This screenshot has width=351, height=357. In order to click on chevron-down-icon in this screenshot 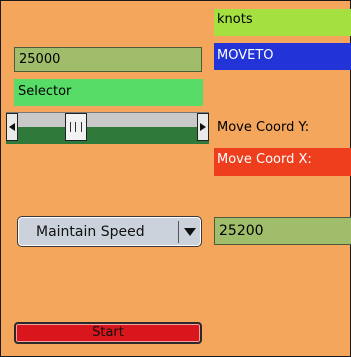, I will do `click(190, 232)`.